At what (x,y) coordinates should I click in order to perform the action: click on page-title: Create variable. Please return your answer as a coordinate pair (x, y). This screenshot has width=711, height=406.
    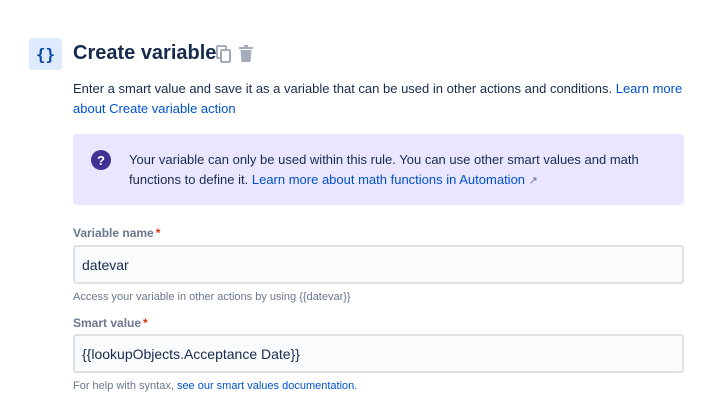
    Looking at the image, I should click on (145, 53).